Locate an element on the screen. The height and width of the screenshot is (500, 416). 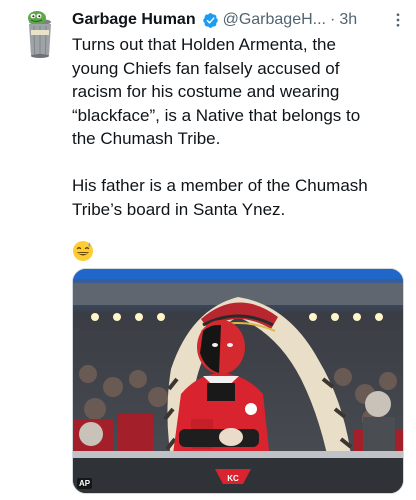
oscar-trash-can-avatar-icon is located at coordinates (39, 34).